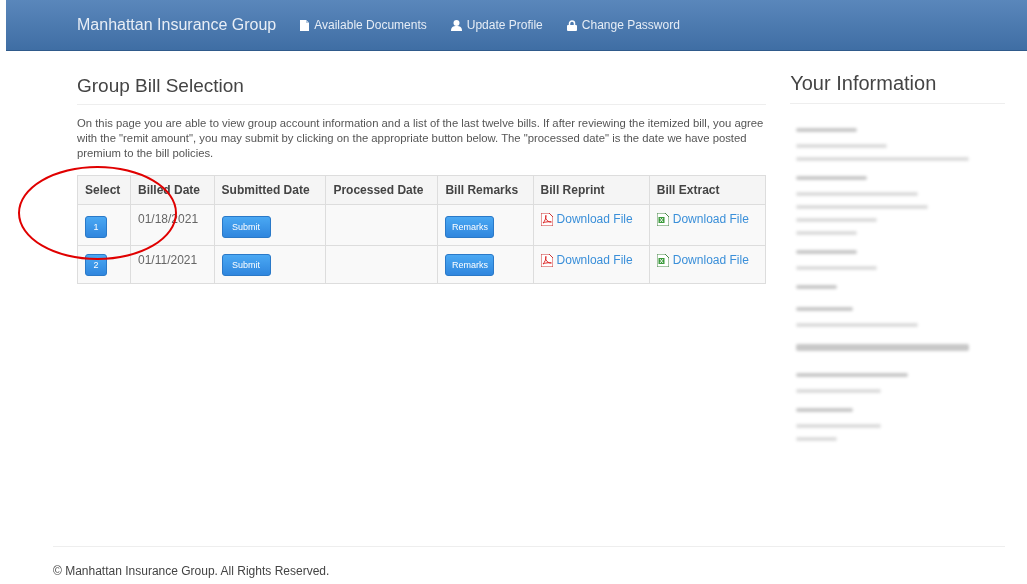 The height and width of the screenshot is (584, 1027). I want to click on column-header: Processed Date, so click(381, 190).